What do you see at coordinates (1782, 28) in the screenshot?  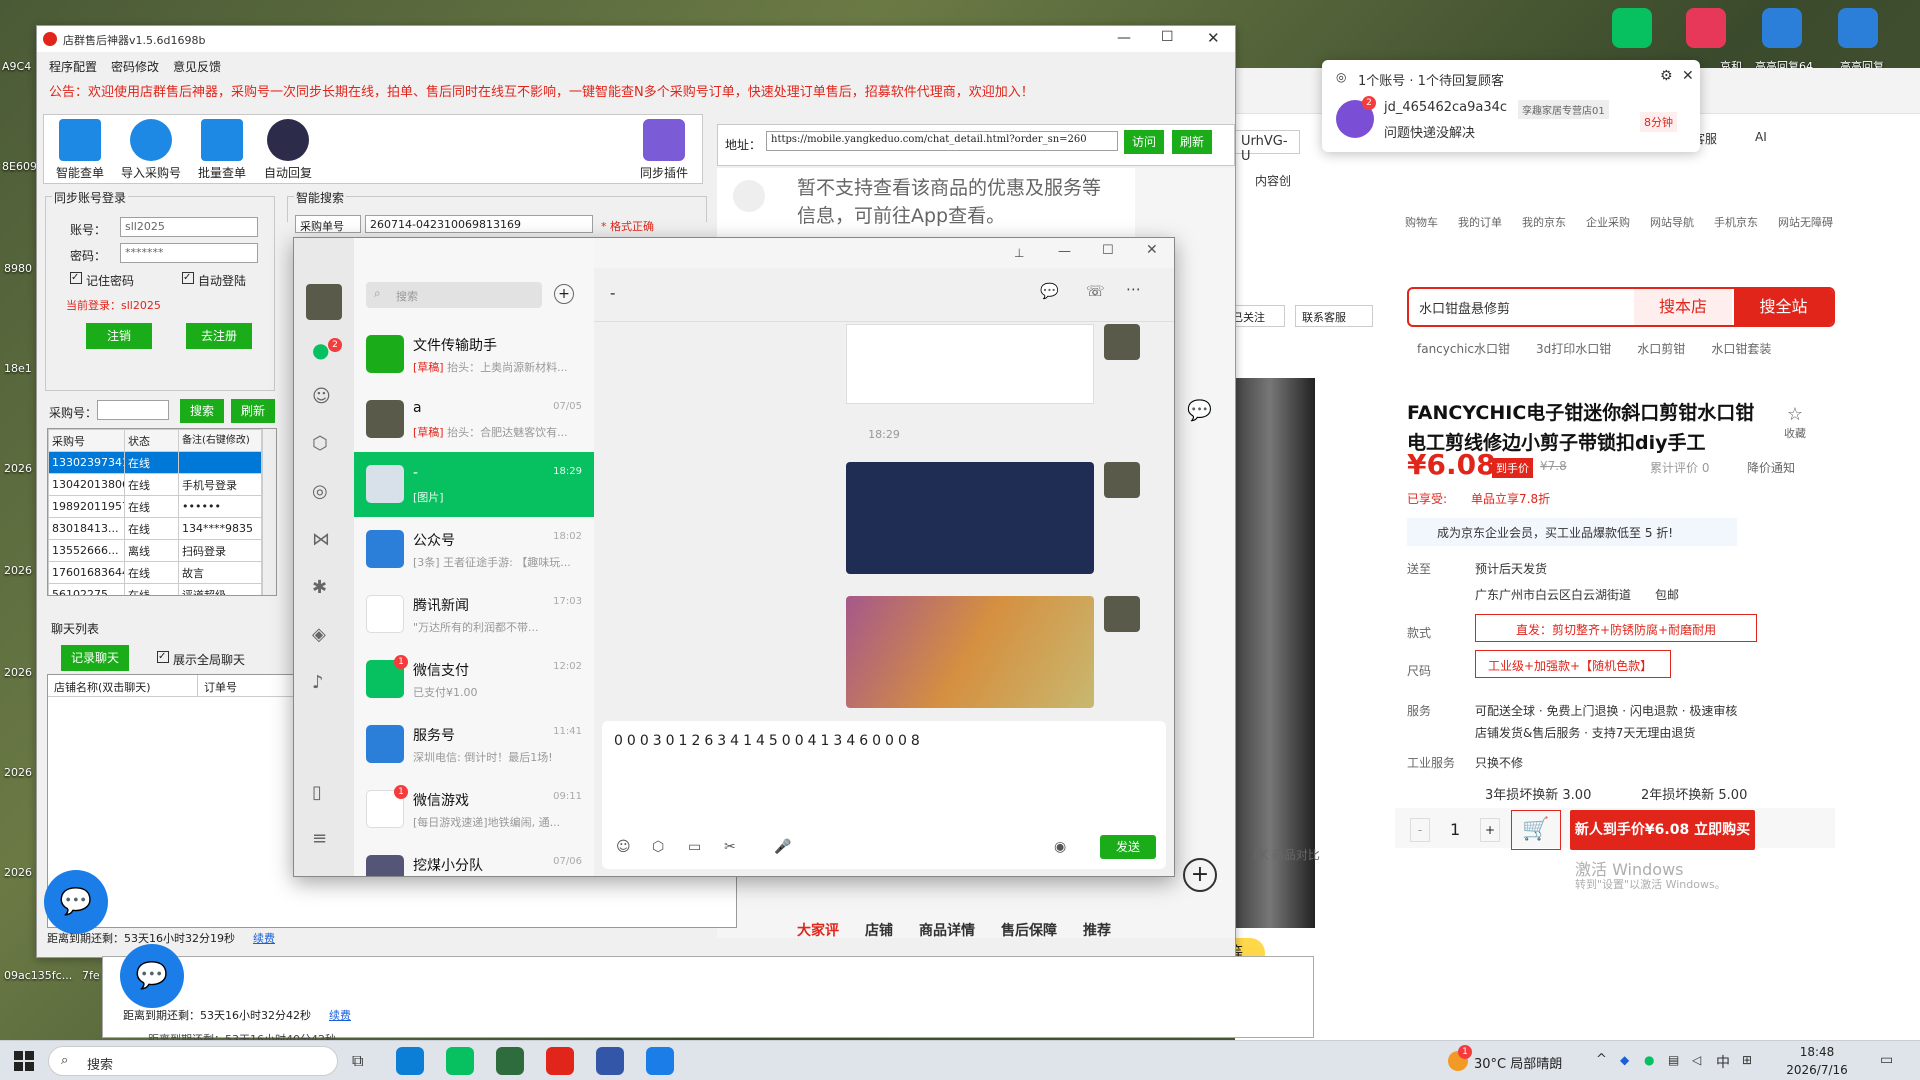 I see `app-desktop-icon` at bounding box center [1782, 28].